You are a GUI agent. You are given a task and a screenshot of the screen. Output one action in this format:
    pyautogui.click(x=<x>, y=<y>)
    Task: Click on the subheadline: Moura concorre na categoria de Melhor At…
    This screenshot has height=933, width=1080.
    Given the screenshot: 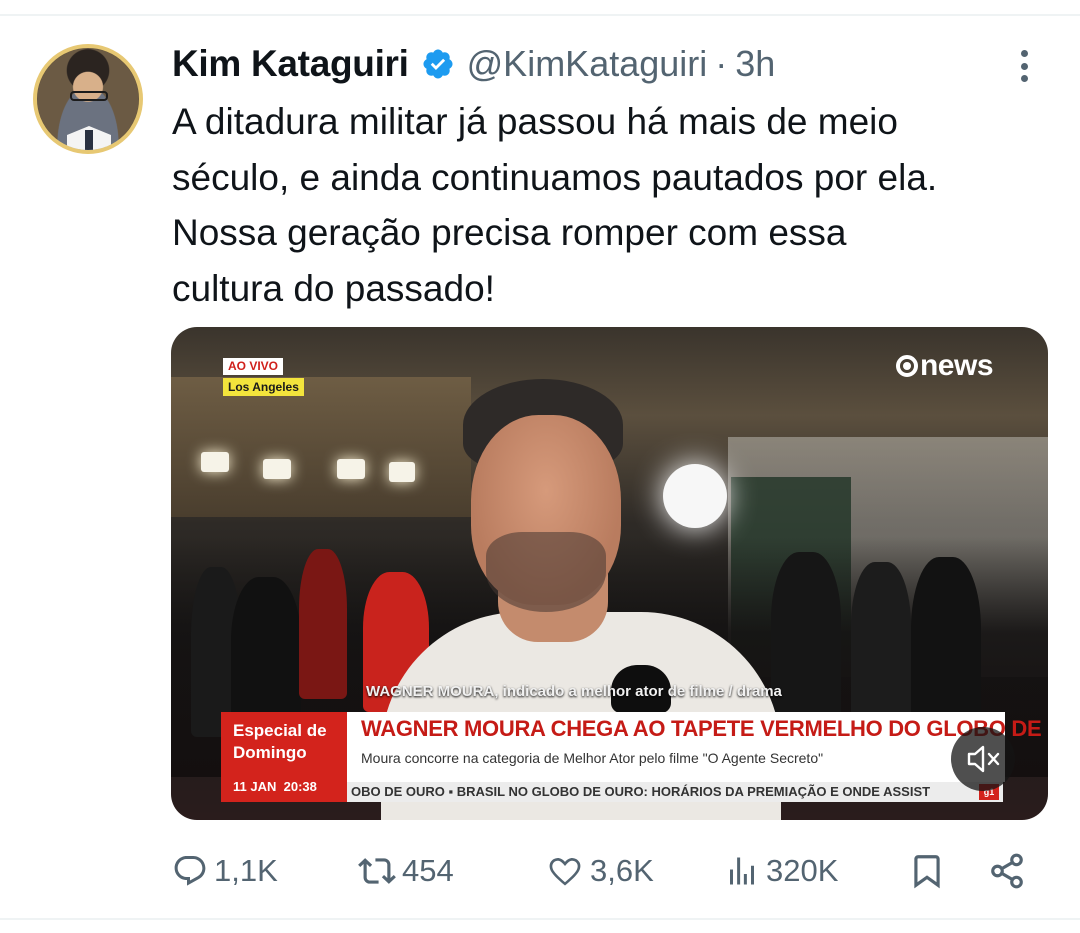 What is the action you would take?
    pyautogui.click(x=592, y=758)
    